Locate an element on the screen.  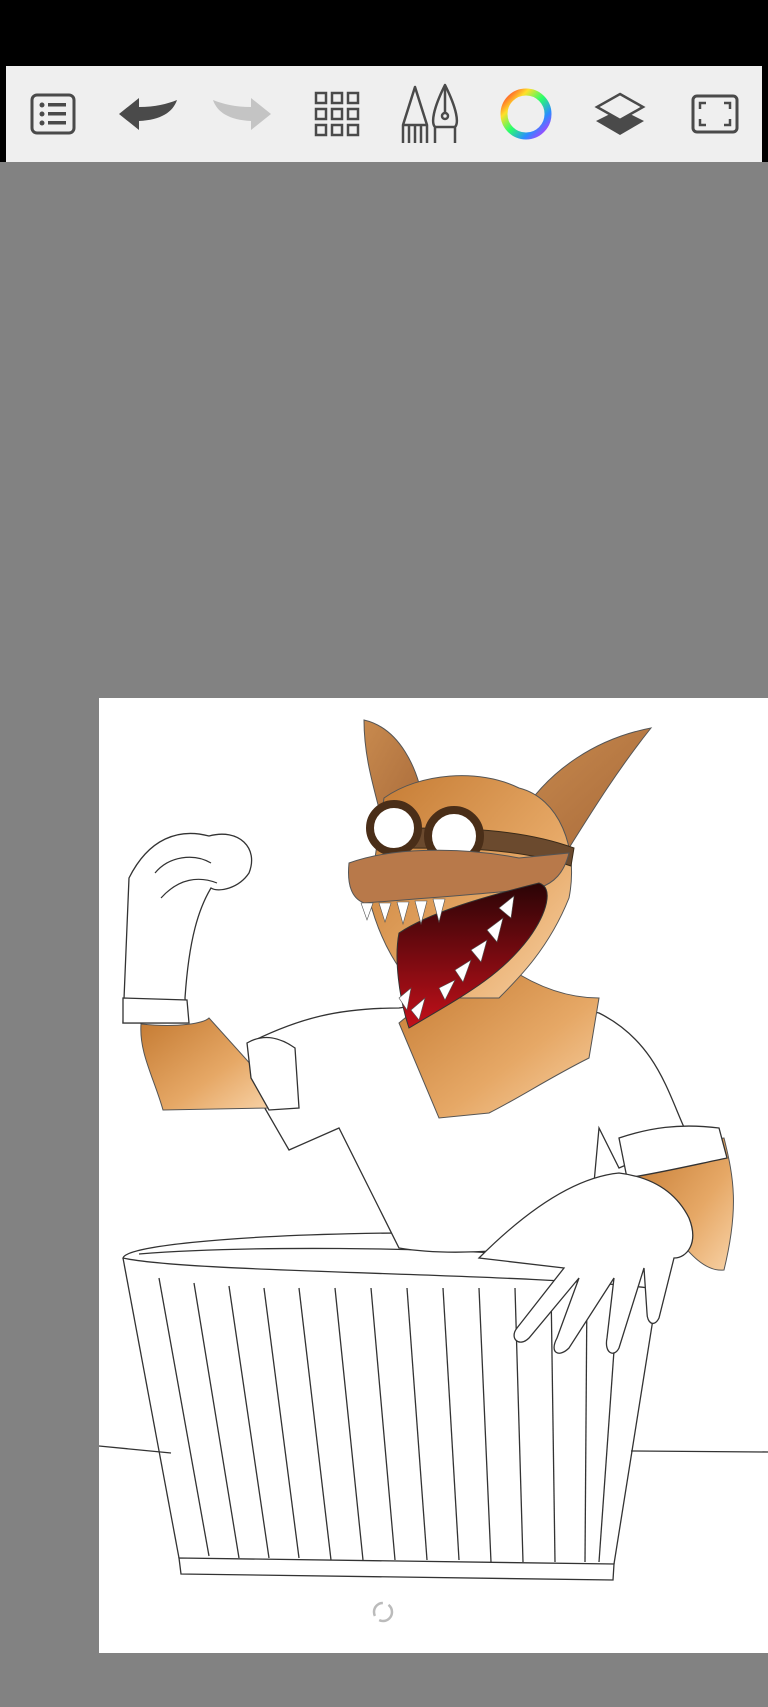
list-icon is located at coordinates (53, 114).